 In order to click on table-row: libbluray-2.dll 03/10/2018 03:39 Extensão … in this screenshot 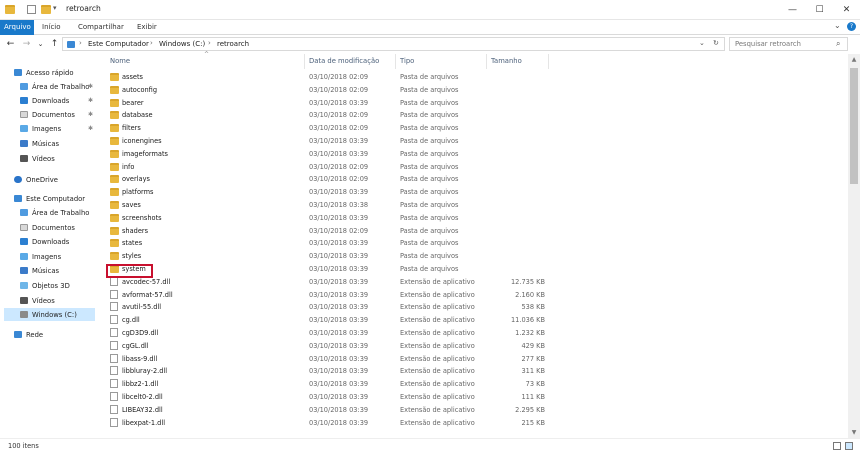, I will do `click(325, 371)`.